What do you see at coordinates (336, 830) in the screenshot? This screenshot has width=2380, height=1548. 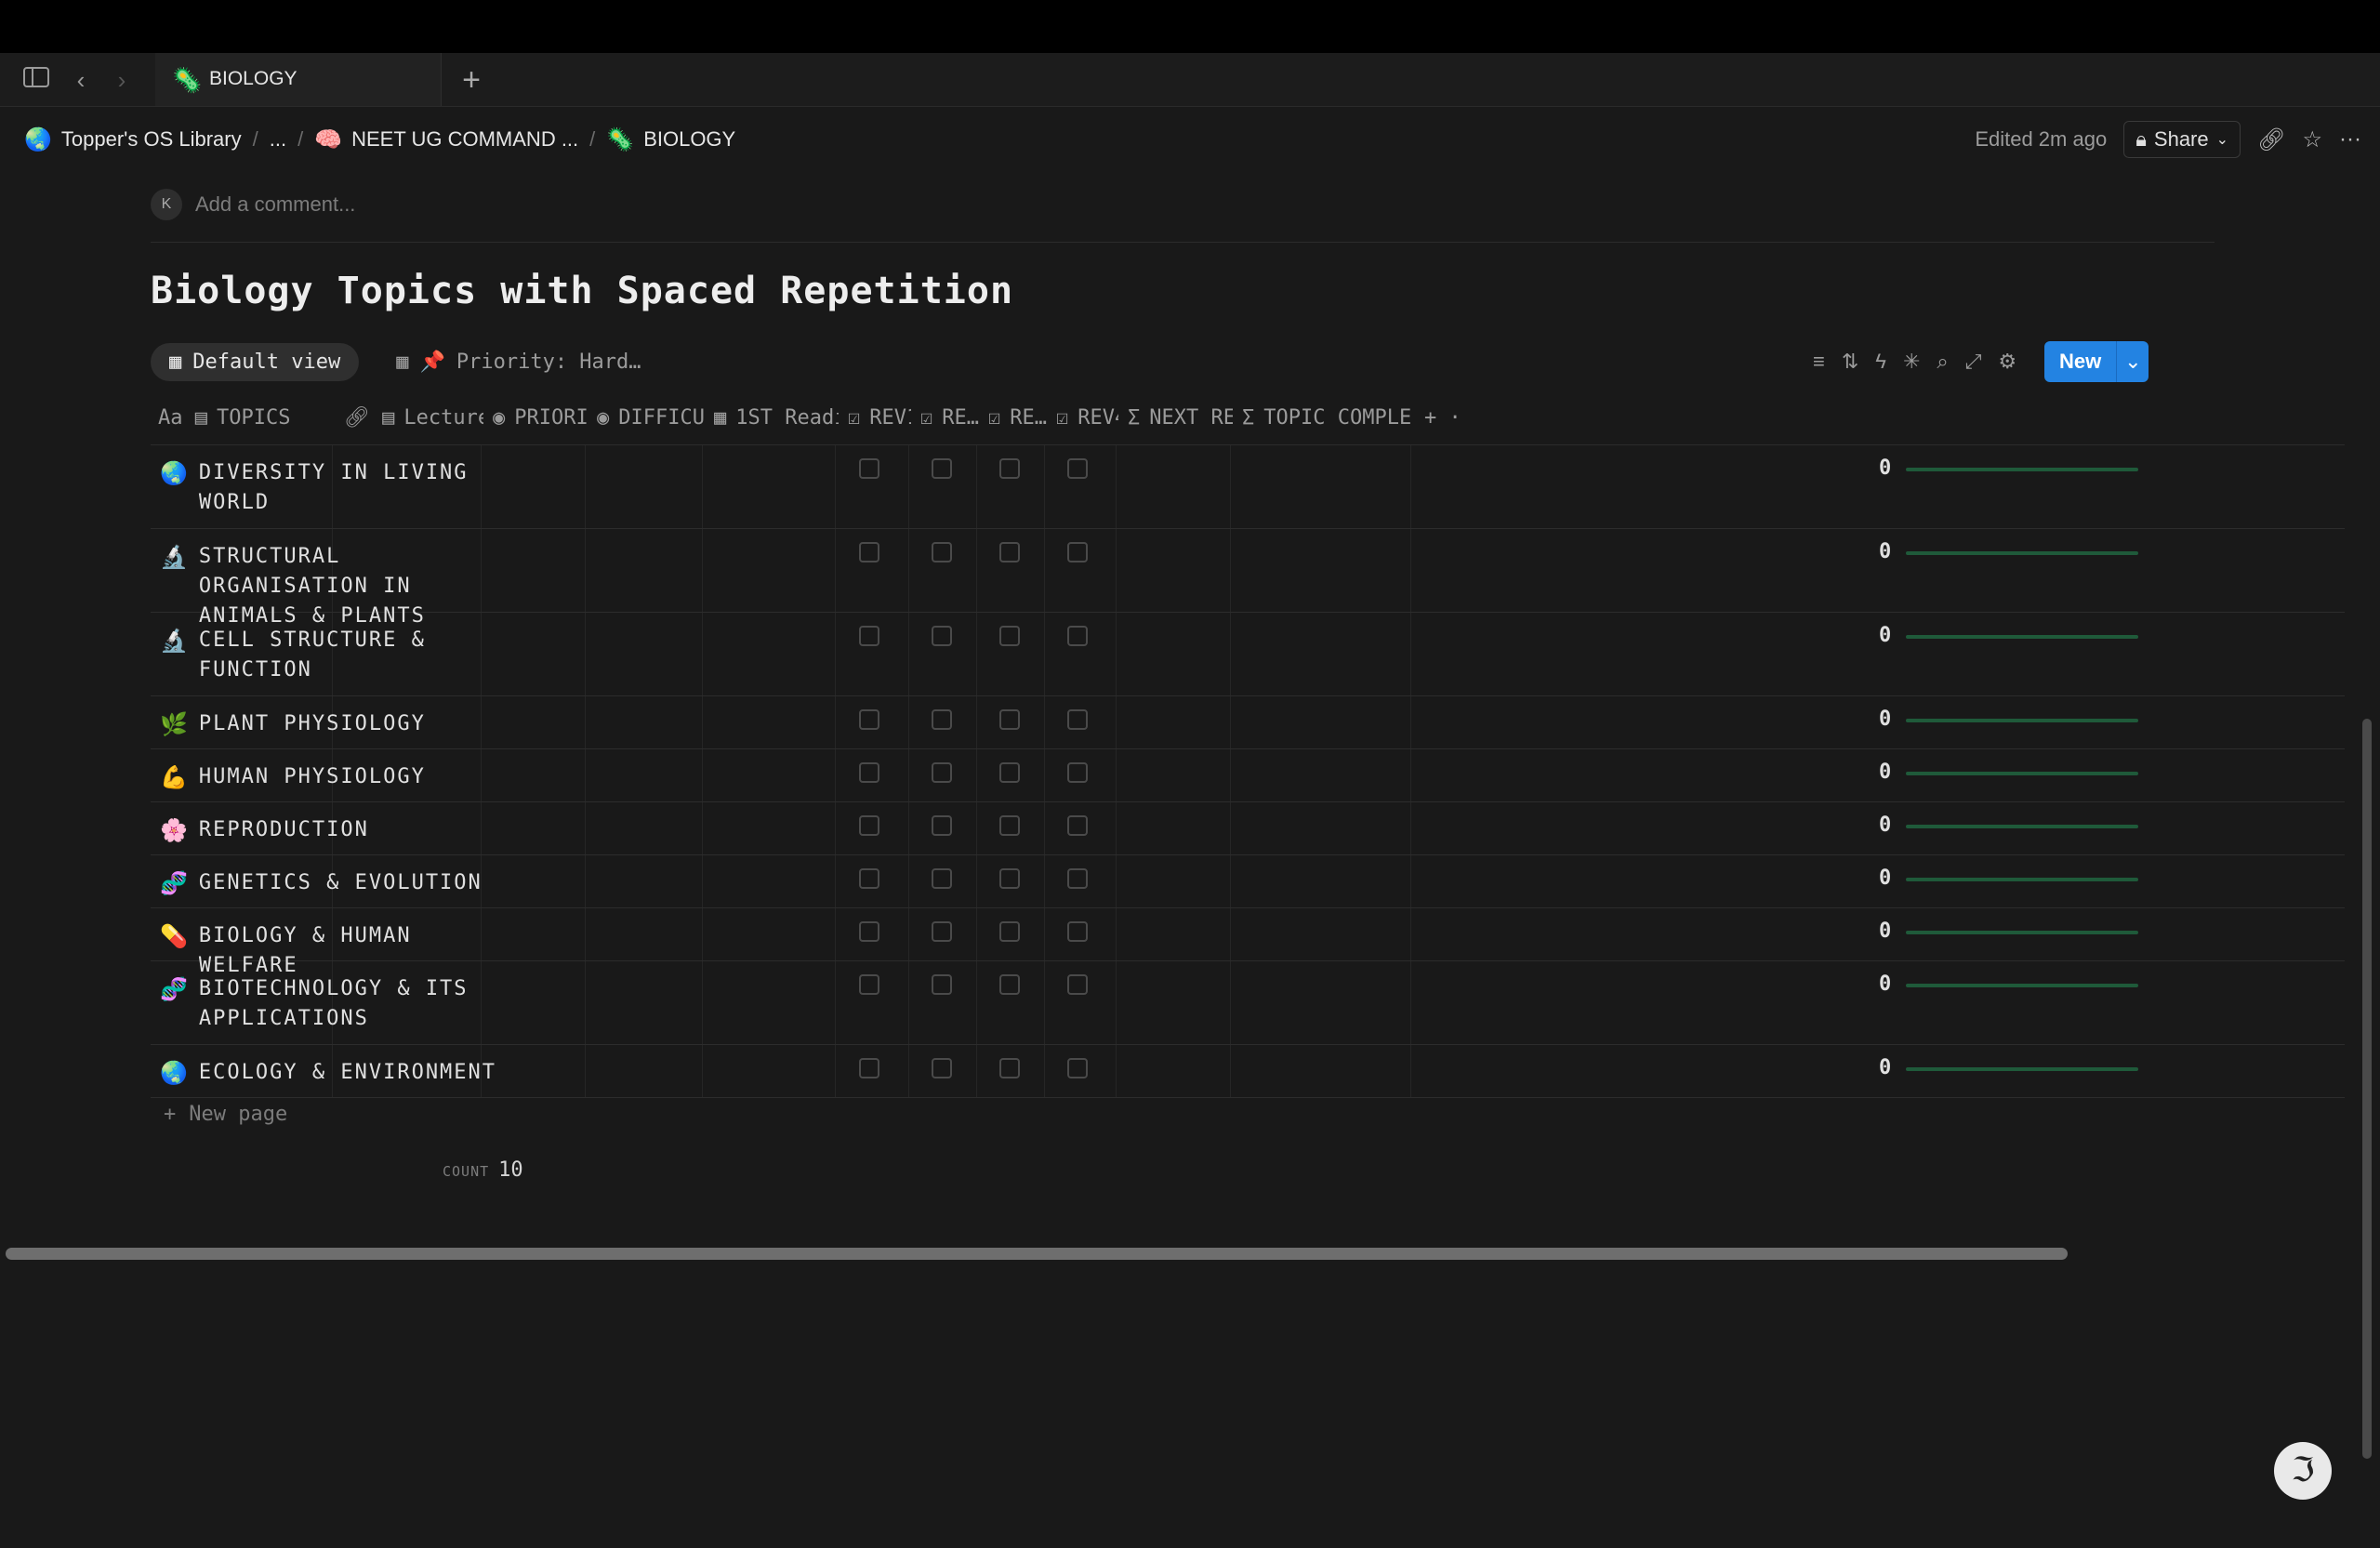 I see `topic-cell: 🌸 REPRODUCTION` at bounding box center [336, 830].